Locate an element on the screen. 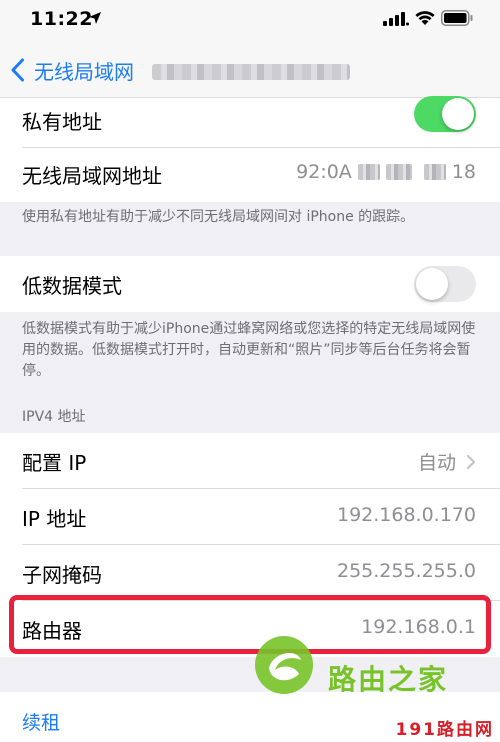 This screenshot has width=500, height=742. configure-ip-value-wrap: 自动 is located at coordinates (447, 461).